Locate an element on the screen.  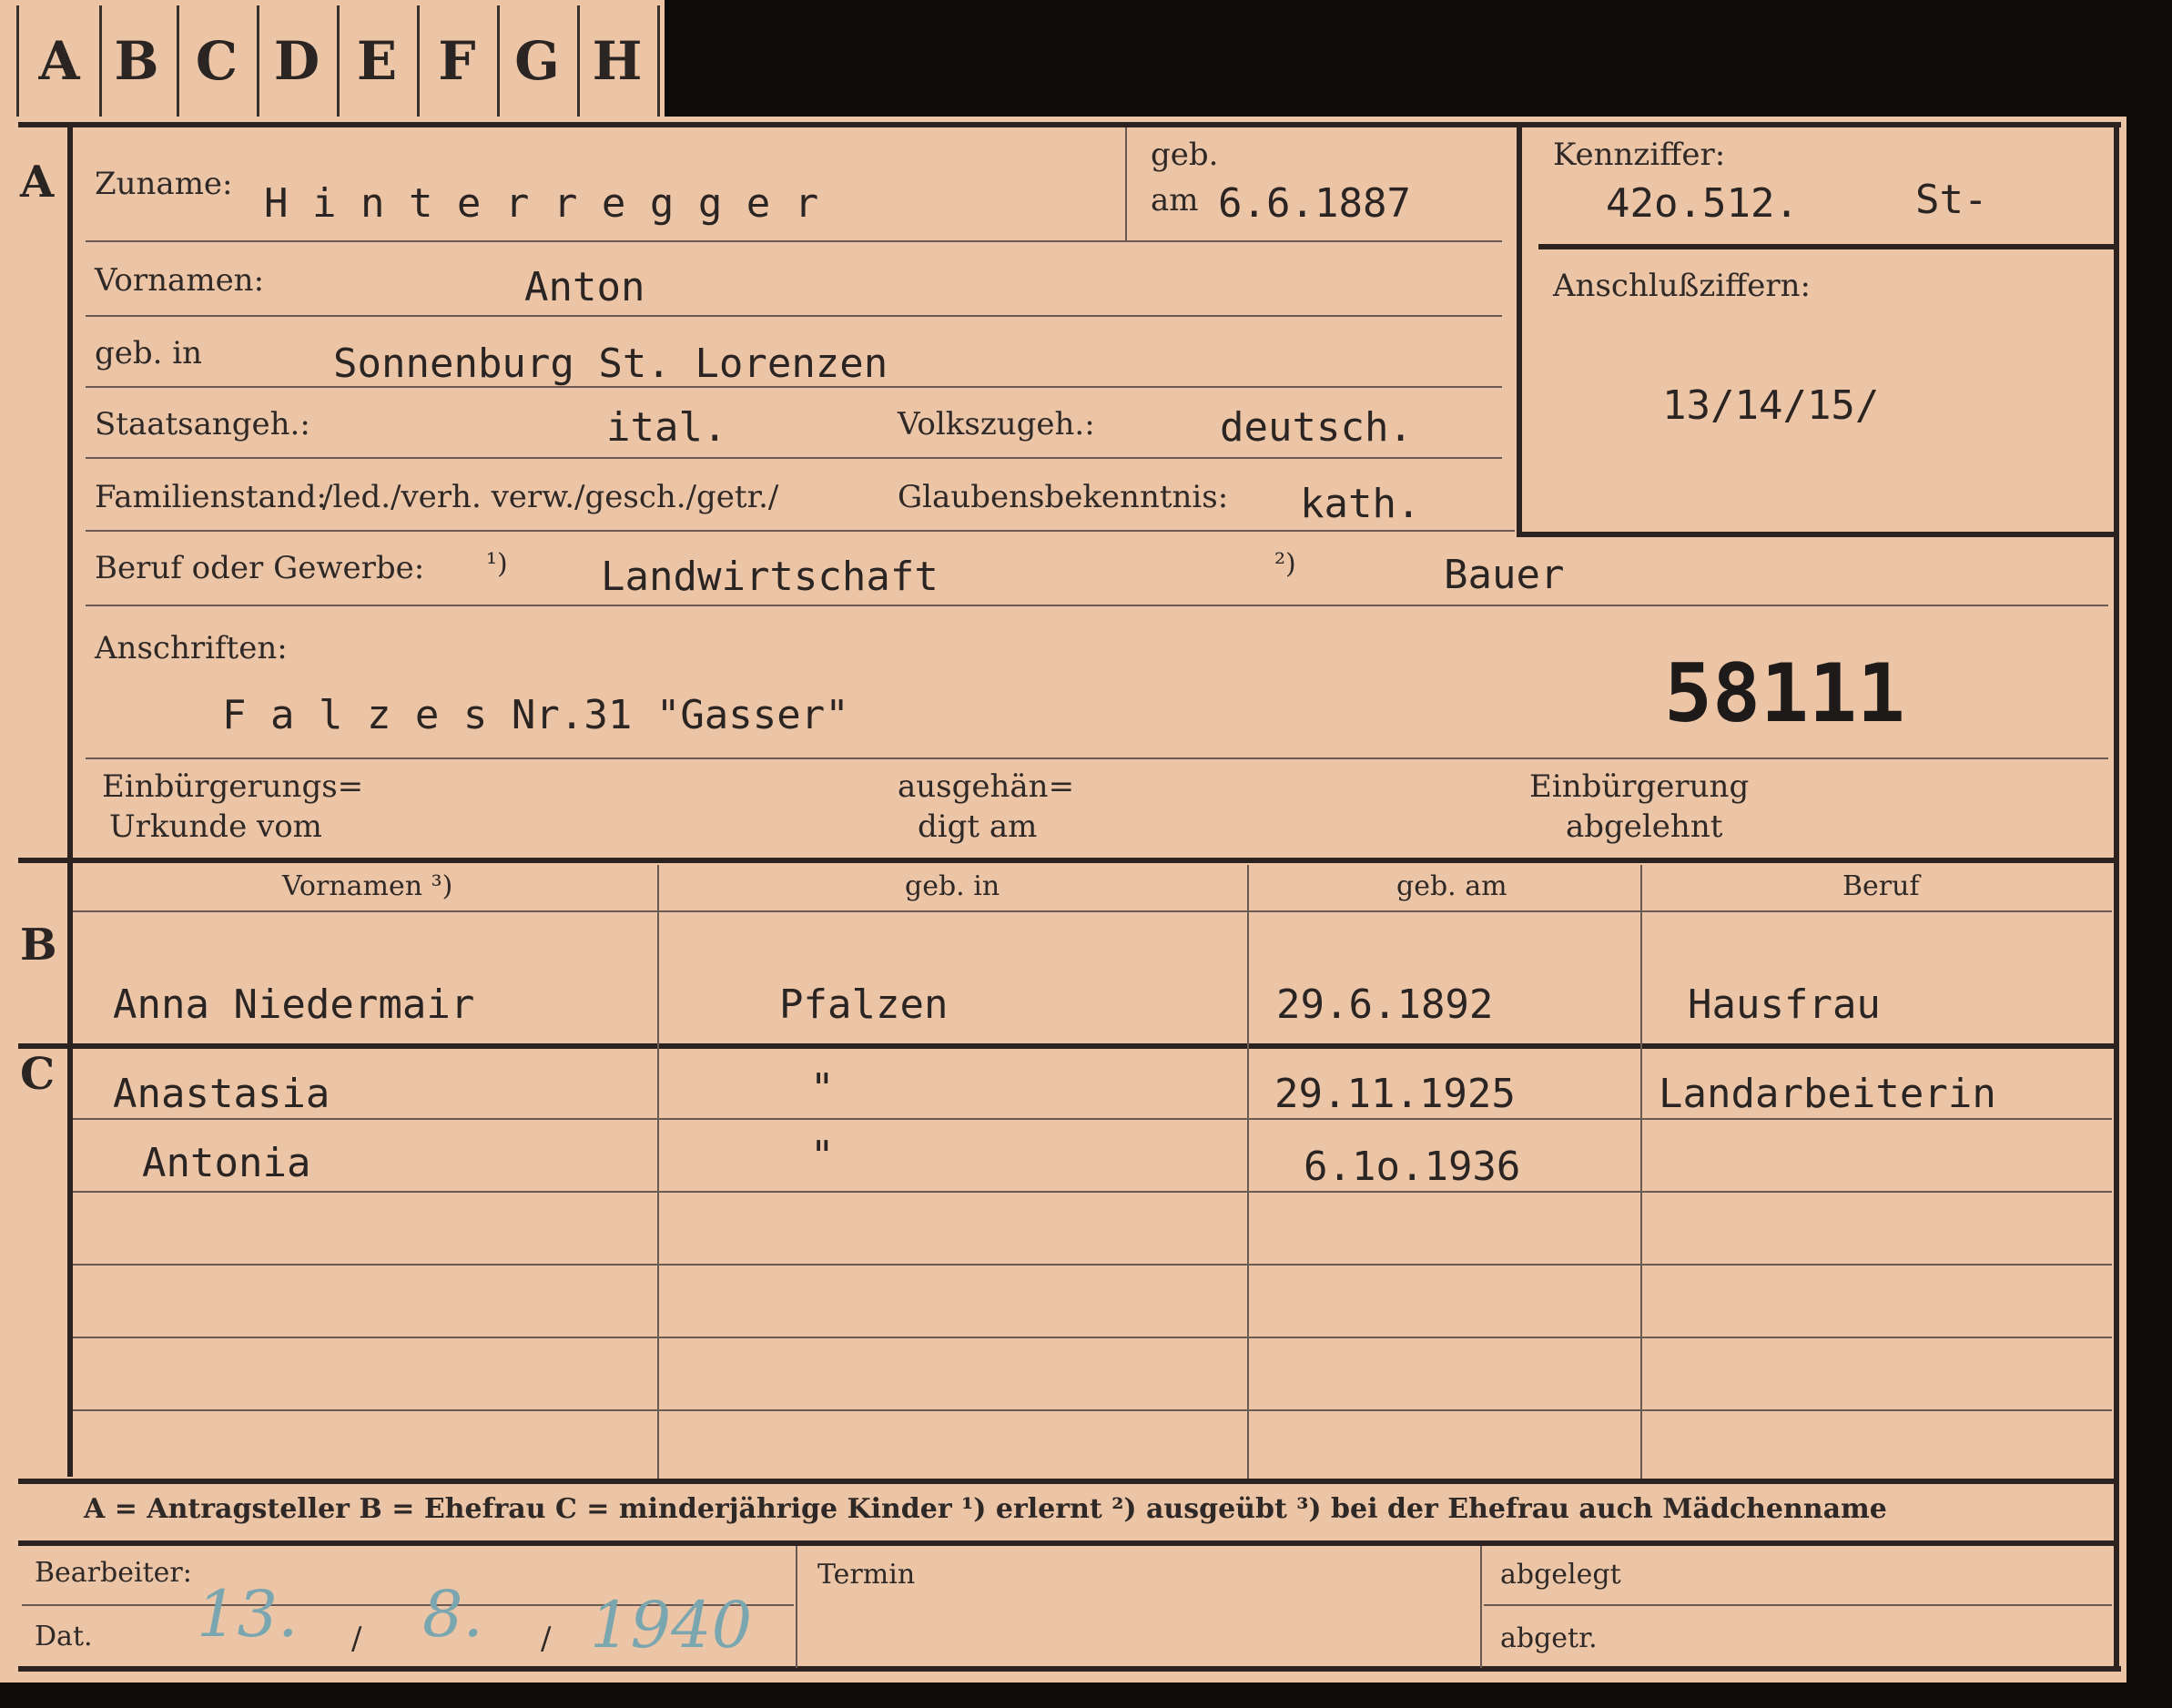
einbuergerungsurkunde-label-2: Urkunde vom is located at coordinates (215, 826).